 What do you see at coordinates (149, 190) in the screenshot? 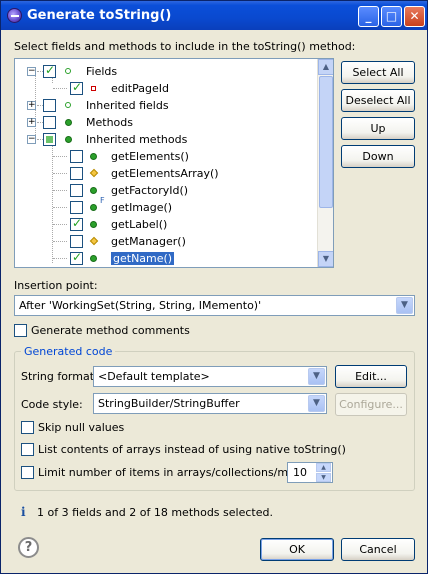
I see `tree-item-label: getFactoryId()` at bounding box center [149, 190].